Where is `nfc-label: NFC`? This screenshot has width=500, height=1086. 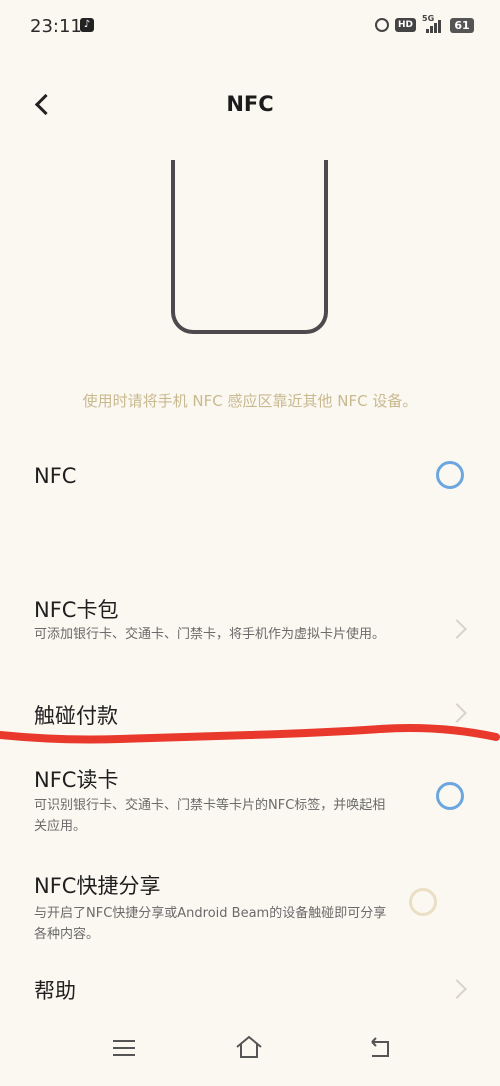
nfc-label: NFC is located at coordinates (55, 476).